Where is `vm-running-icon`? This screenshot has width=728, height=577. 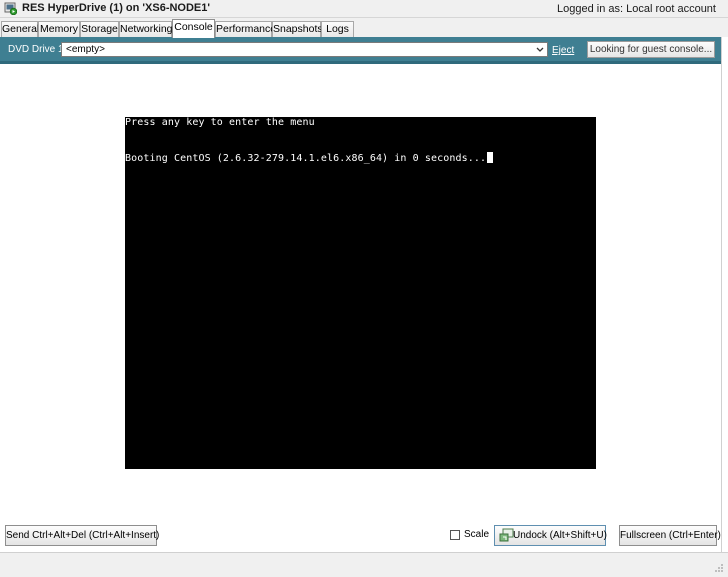
vm-running-icon is located at coordinates (10, 8).